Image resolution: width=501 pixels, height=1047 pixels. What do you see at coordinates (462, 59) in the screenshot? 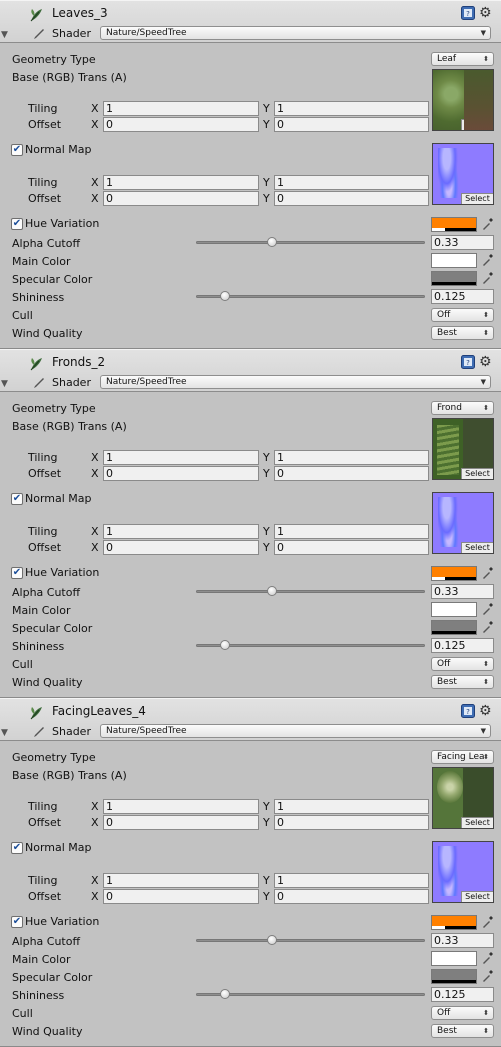
I see `geometry-type-dropdown: Leaf ⬍` at bounding box center [462, 59].